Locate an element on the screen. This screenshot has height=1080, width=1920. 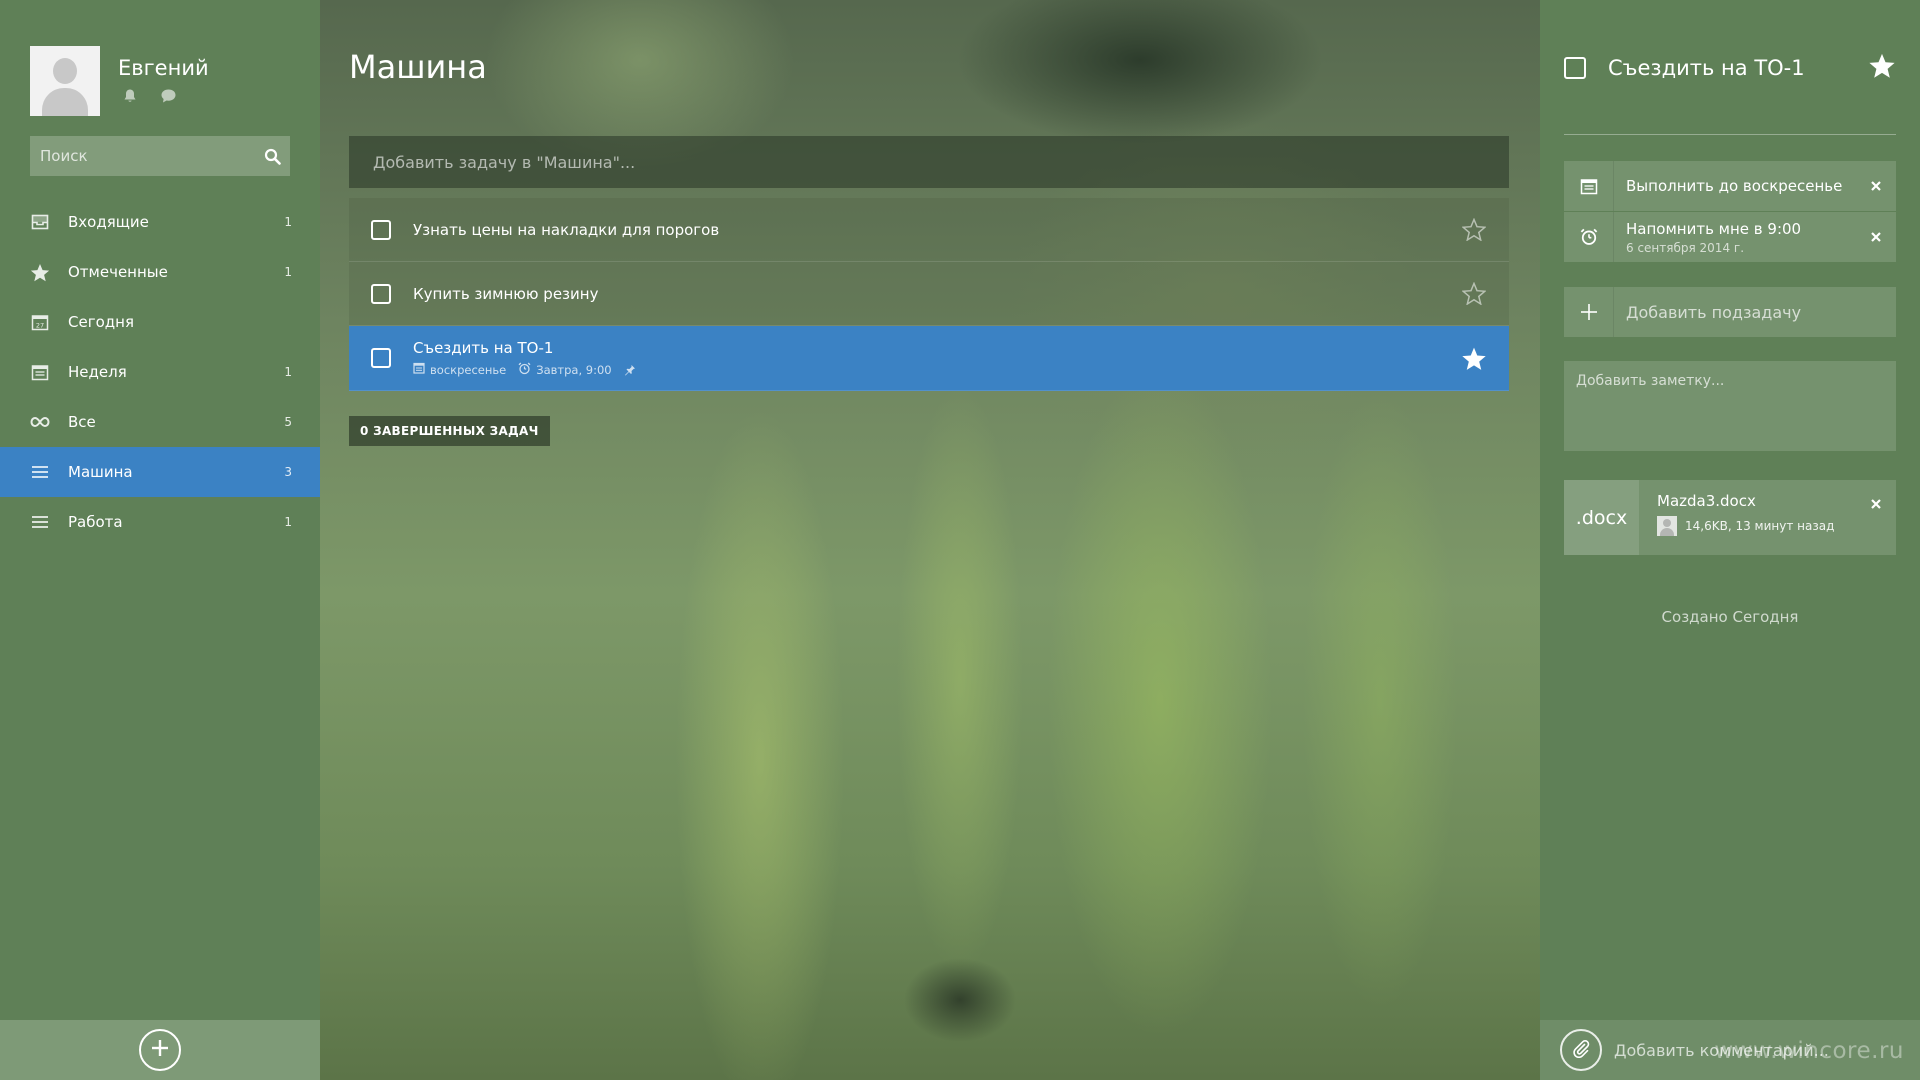
infinity-icon is located at coordinates (40, 422).